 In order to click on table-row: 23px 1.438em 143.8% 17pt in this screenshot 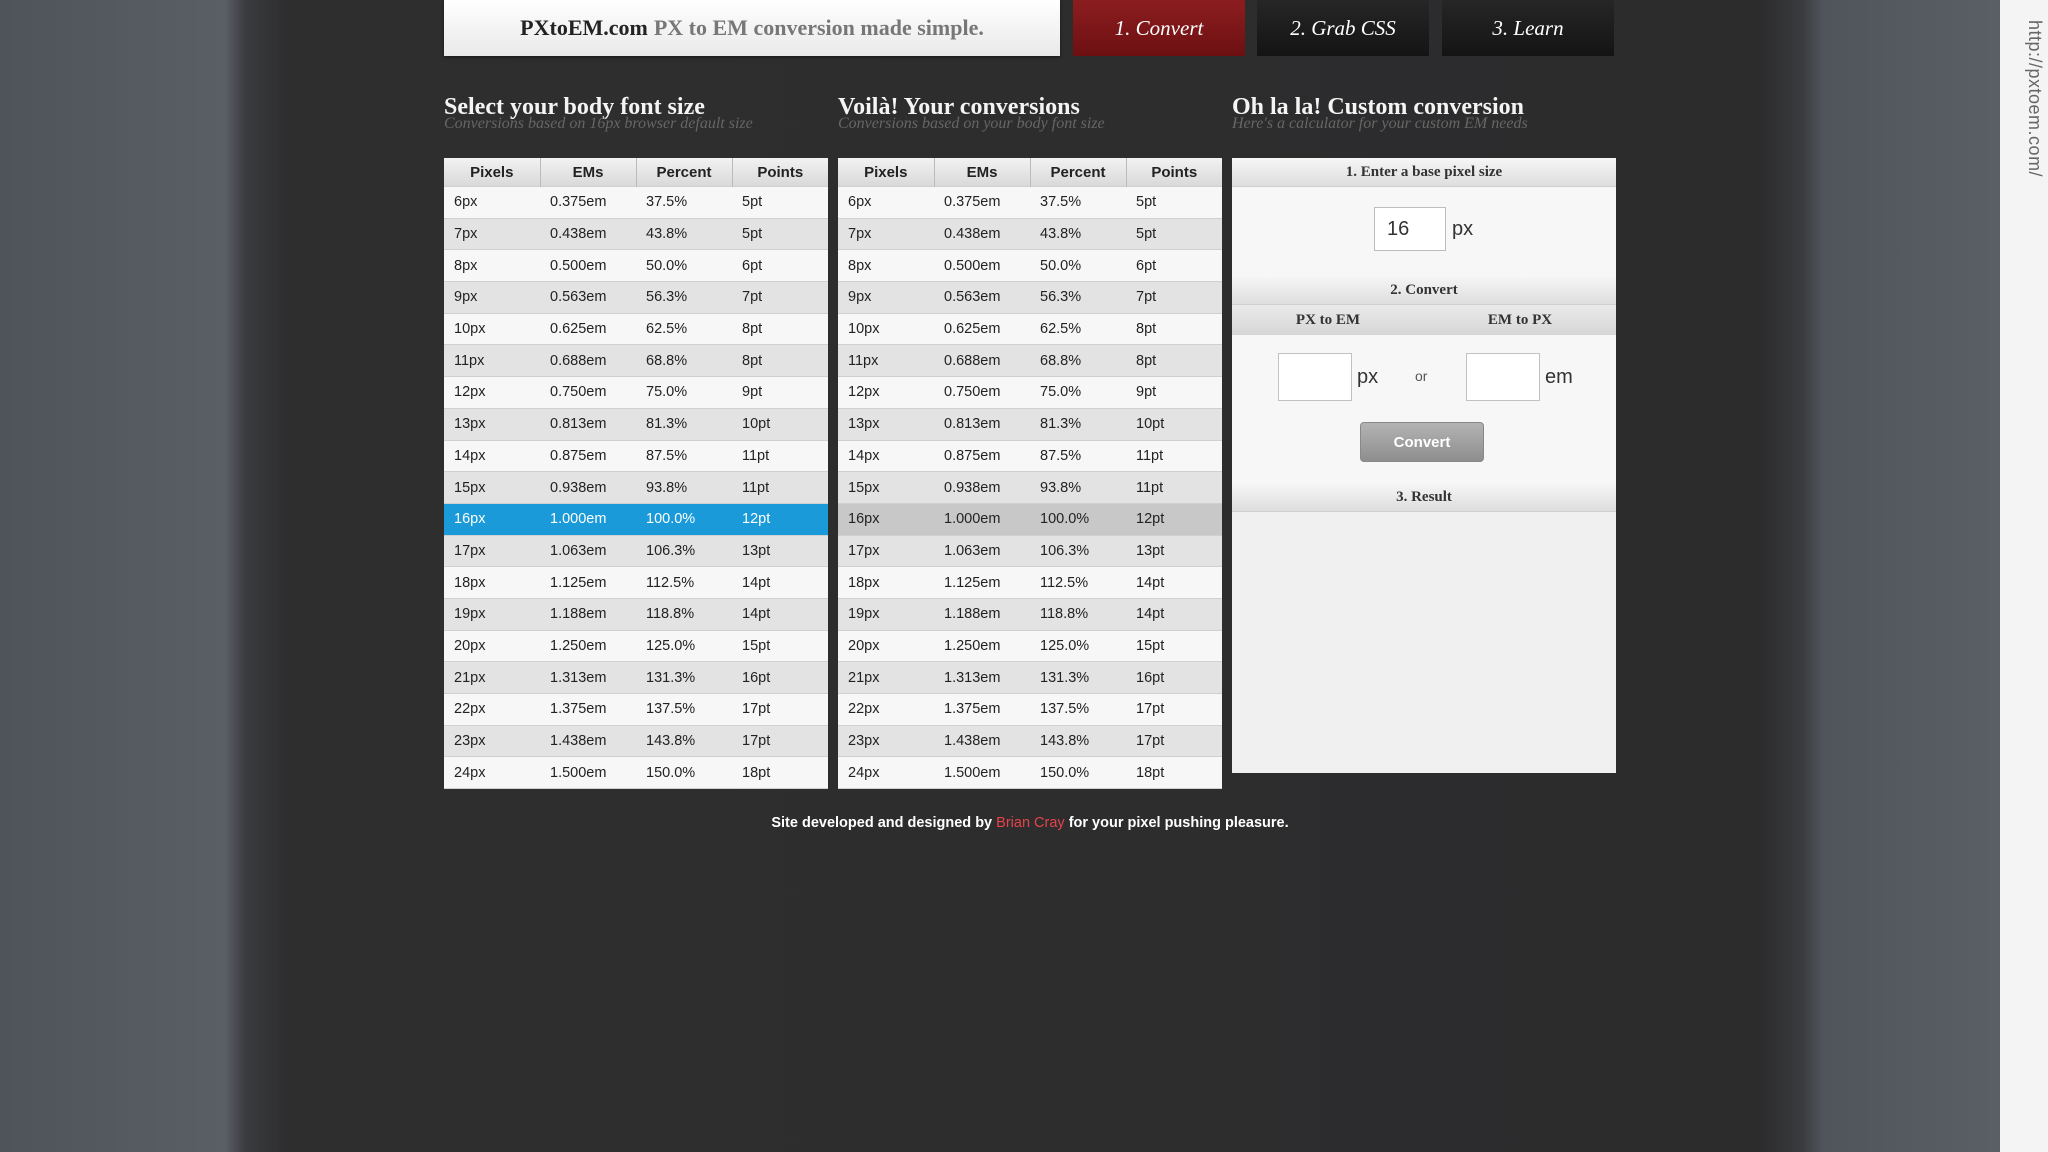, I will do `click(636, 741)`.